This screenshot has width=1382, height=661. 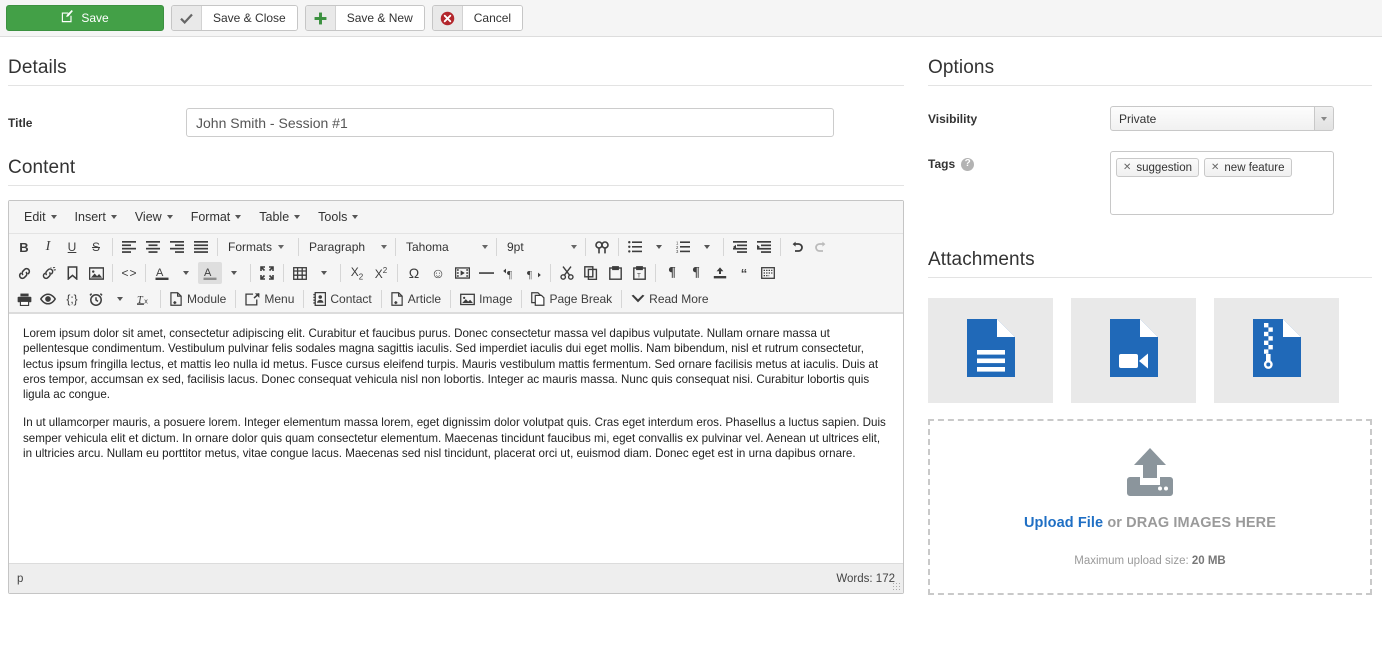 I want to click on element-path: p, so click(x=20, y=579).